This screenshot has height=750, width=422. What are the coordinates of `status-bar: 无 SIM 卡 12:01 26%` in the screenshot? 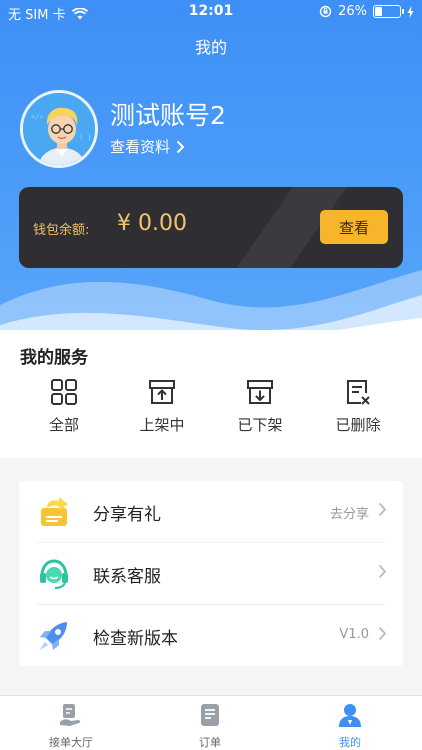 It's located at (211, 12).